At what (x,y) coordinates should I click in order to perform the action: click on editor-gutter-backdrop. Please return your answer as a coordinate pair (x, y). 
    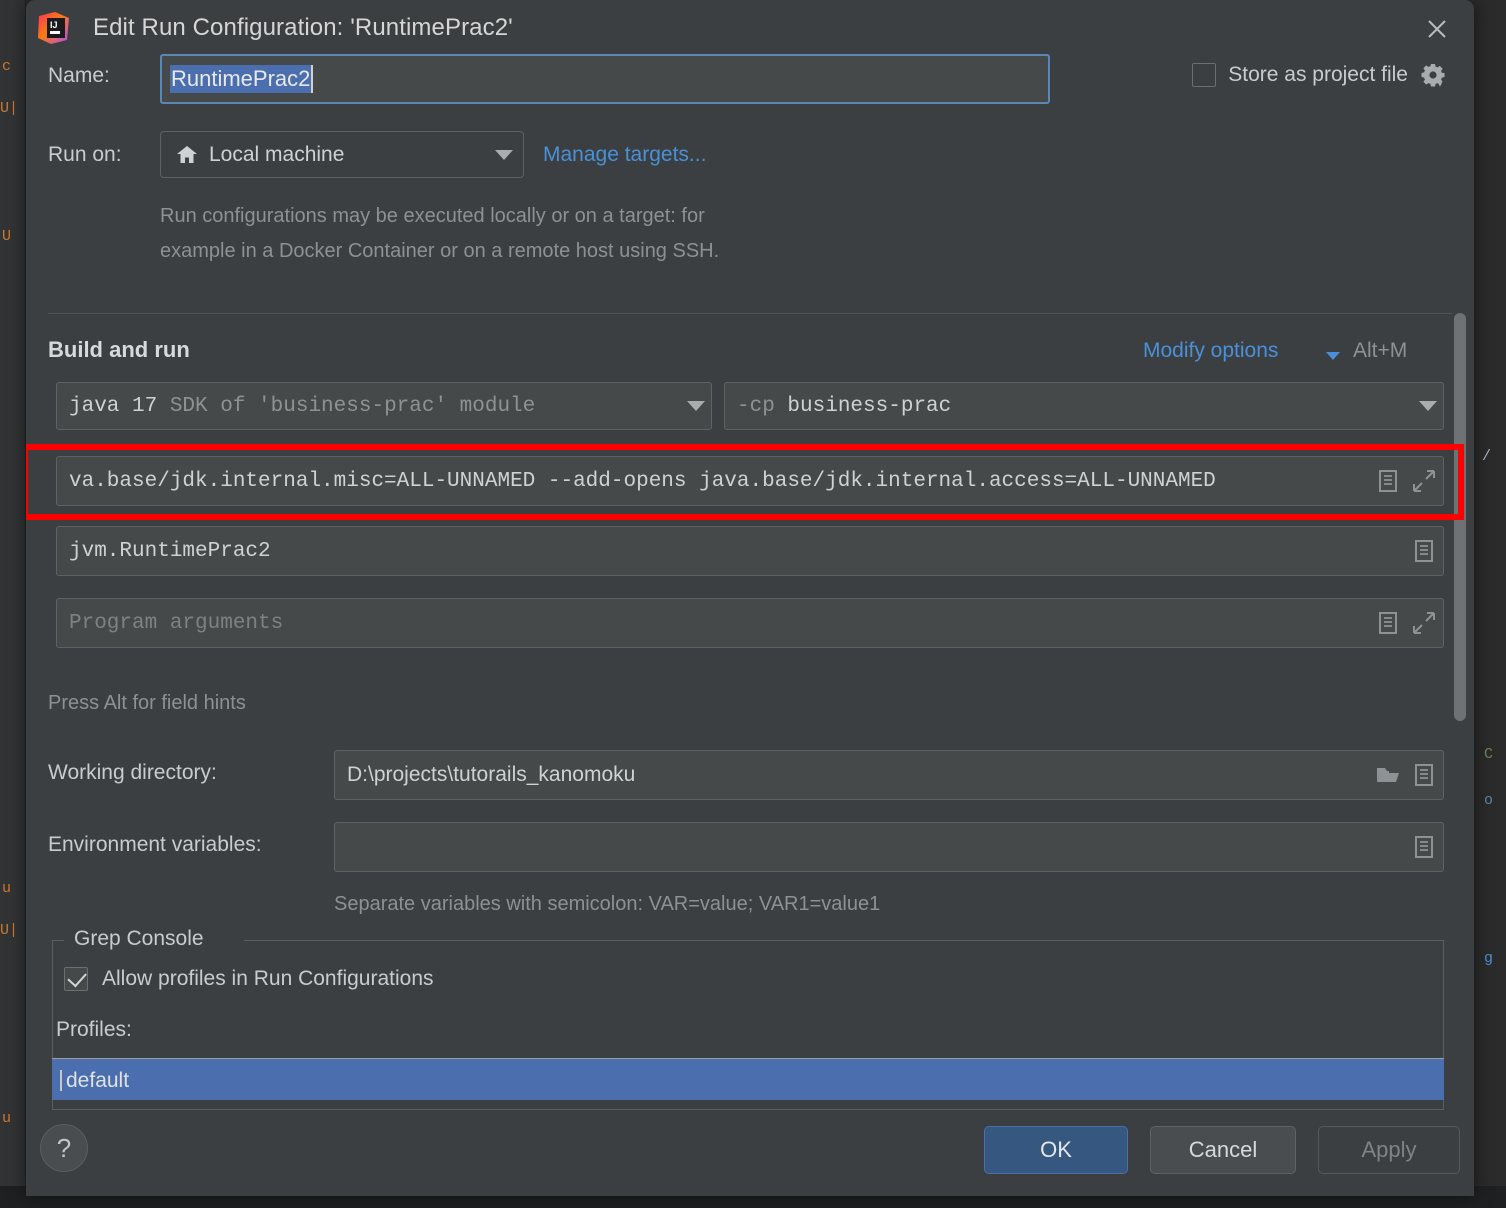
    Looking at the image, I should click on (13, 604).